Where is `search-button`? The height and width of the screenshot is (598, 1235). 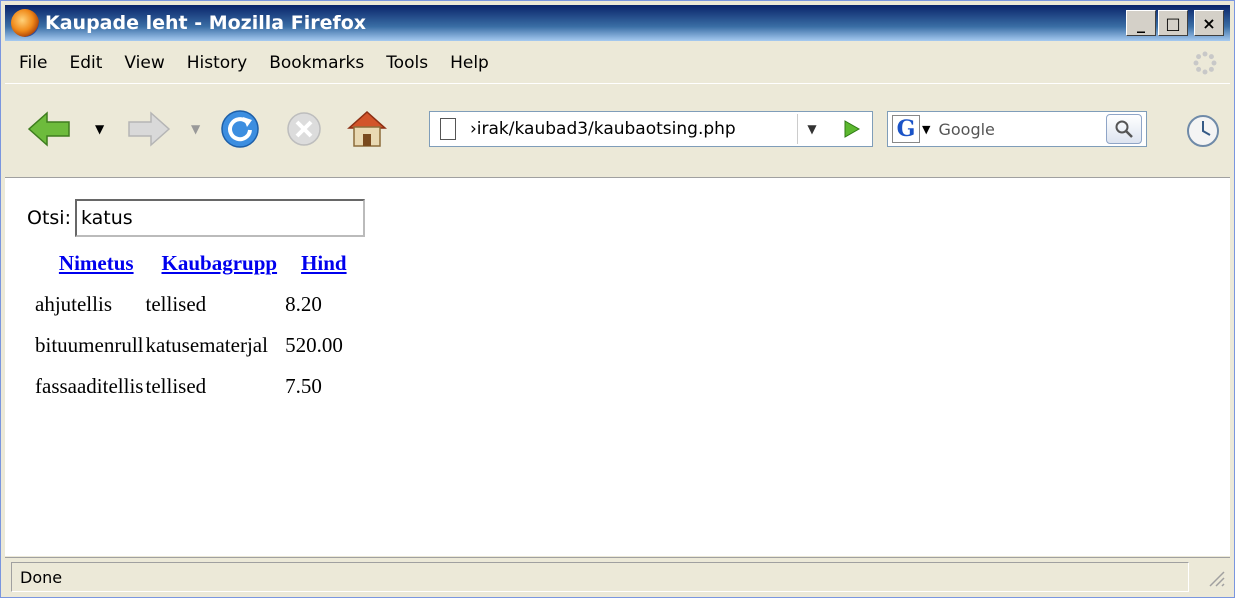
search-button is located at coordinates (1124, 129).